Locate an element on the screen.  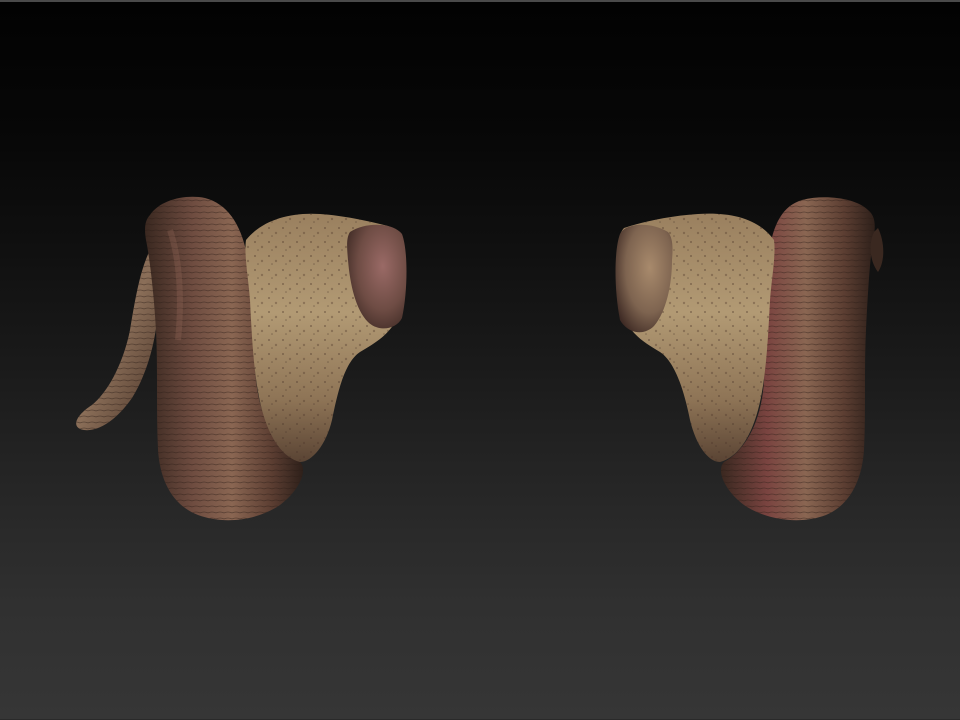
right-horn is located at coordinates (749, 359).